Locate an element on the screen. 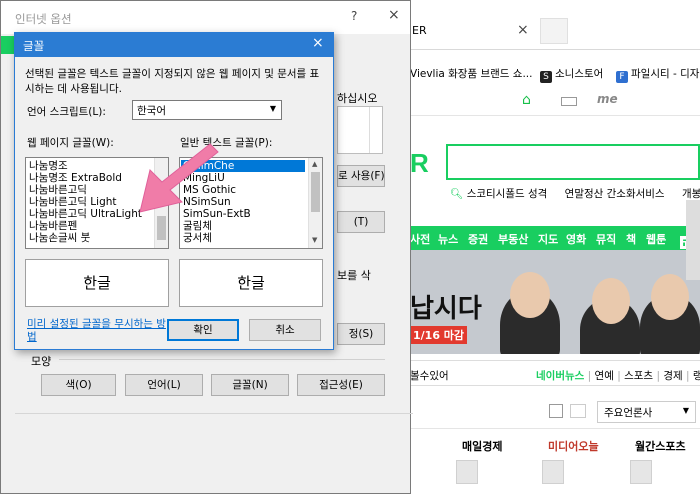  trending-keywords: 🔍︎ 스코티시폴드 성격 연말정산 간소화서비스 개봉 is located at coordinates (575, 193).